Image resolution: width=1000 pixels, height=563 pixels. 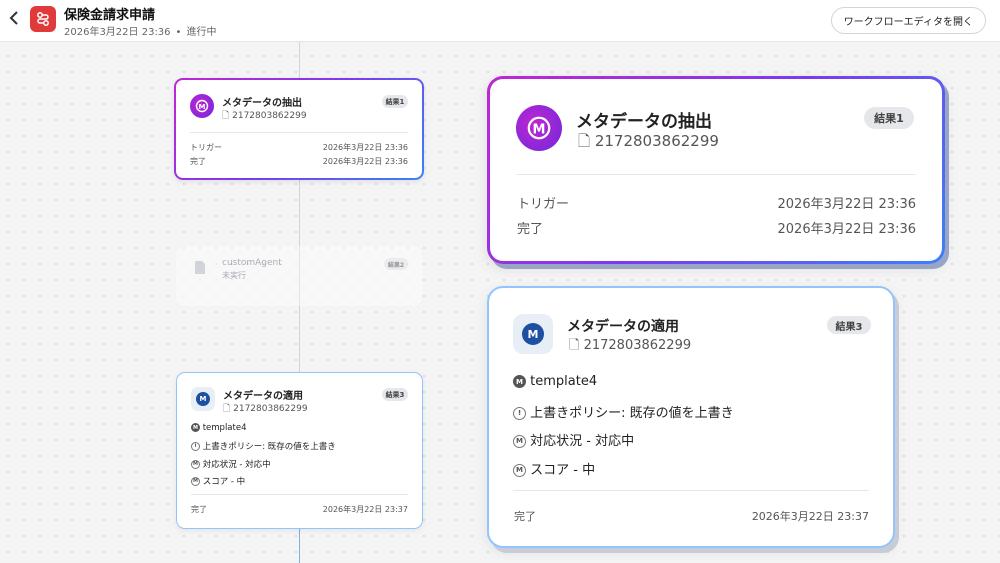 What do you see at coordinates (201, 32) in the screenshot?
I see `run-status: 進行中` at bounding box center [201, 32].